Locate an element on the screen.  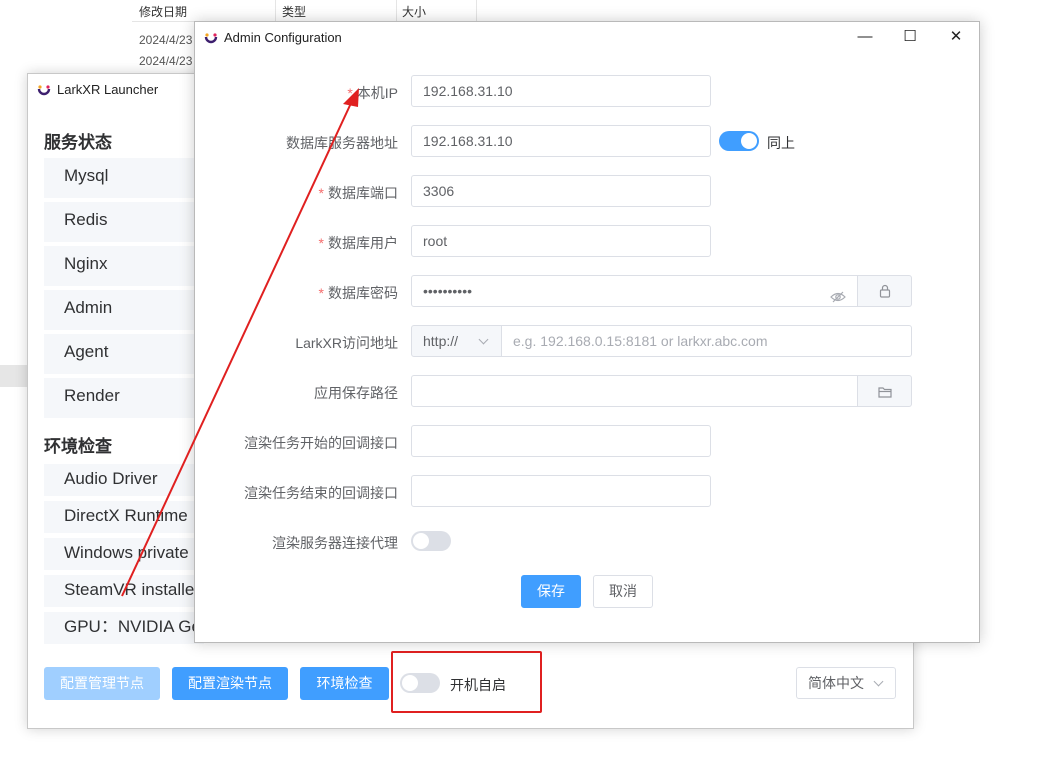
service-item-redis: Redis is located at coordinates (124, 222).